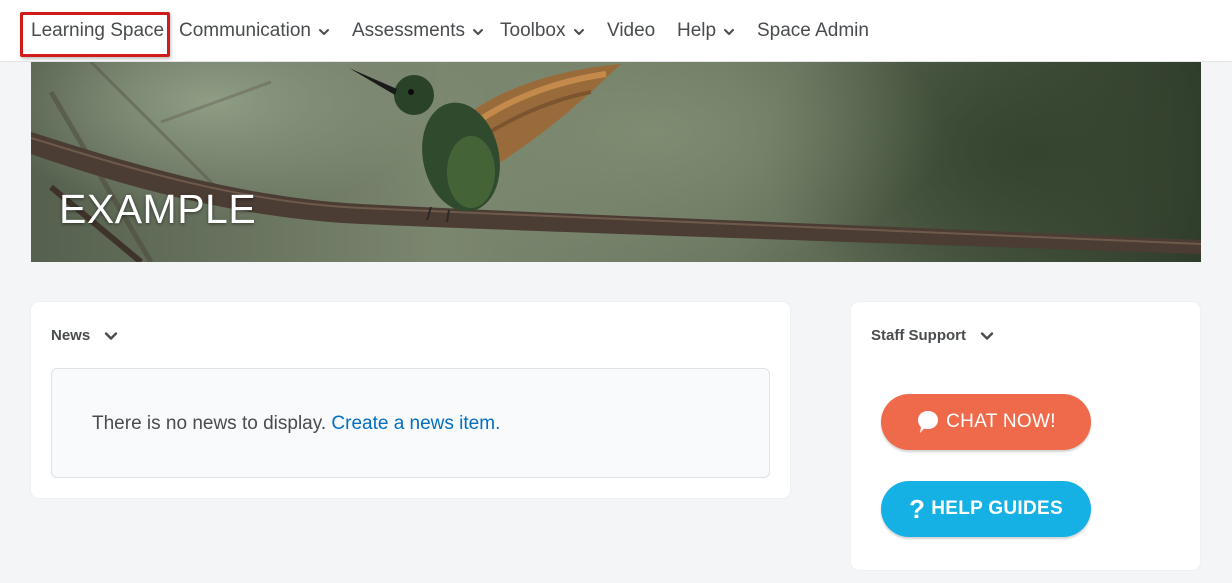 This screenshot has height=583, width=1232. I want to click on create-news-link: Create a news item., so click(415, 423).